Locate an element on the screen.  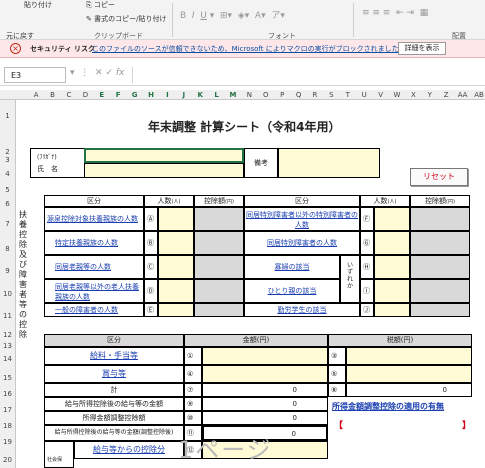
paste-button: 貼り付け is located at coordinates (38, 5).